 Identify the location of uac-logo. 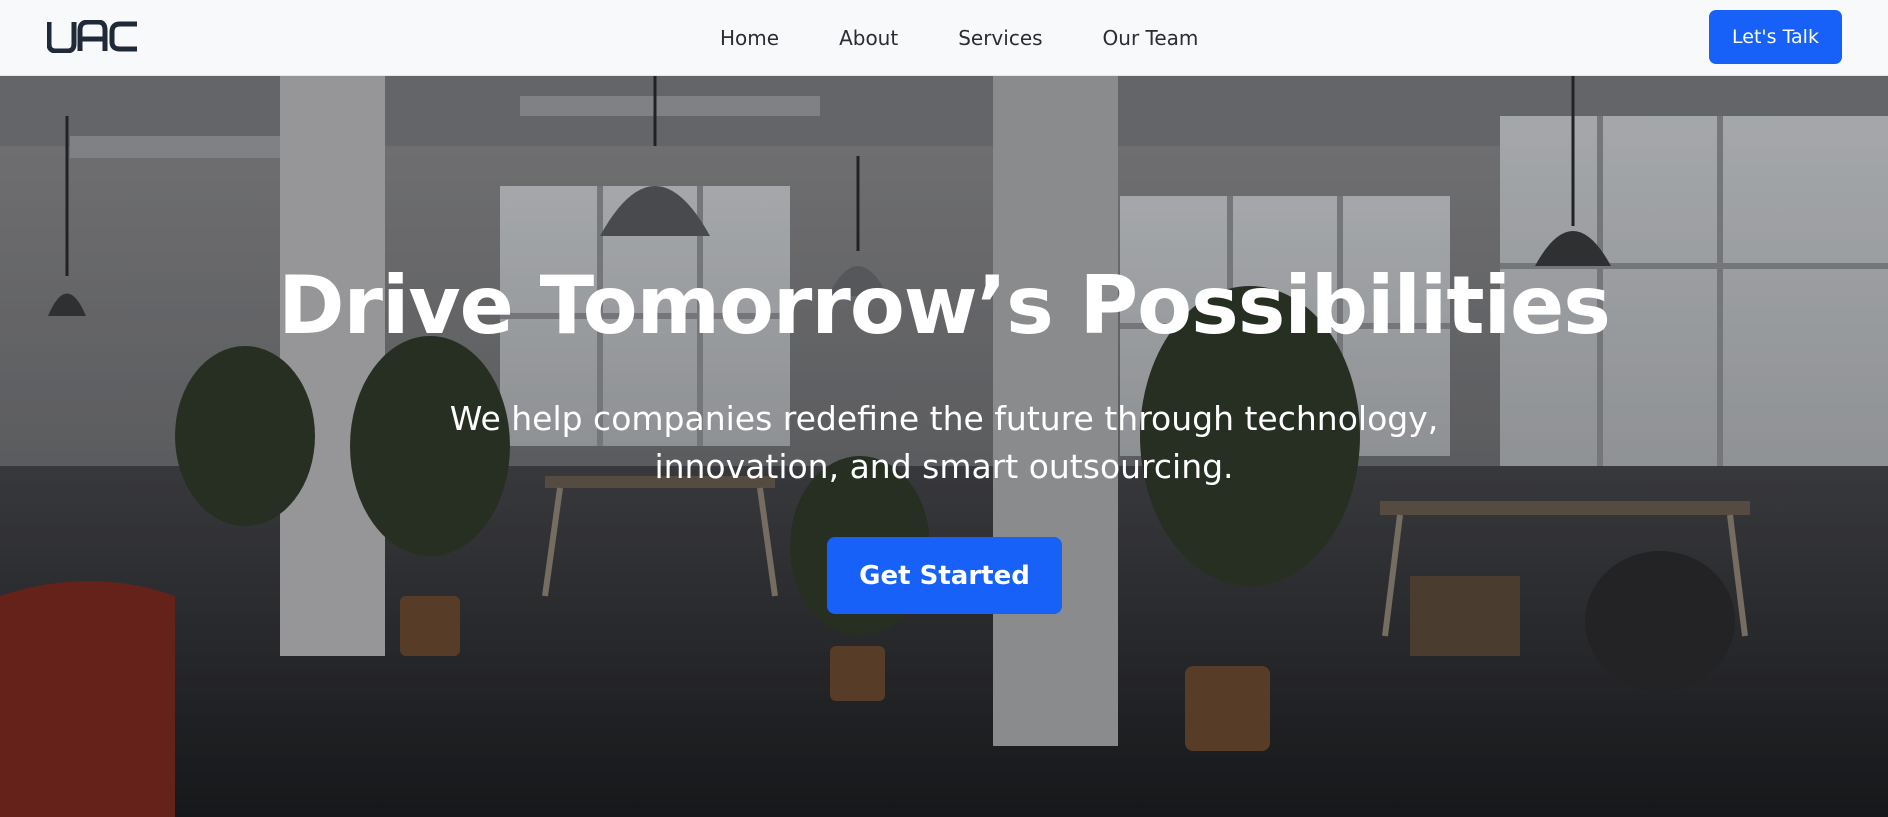
(93, 36).